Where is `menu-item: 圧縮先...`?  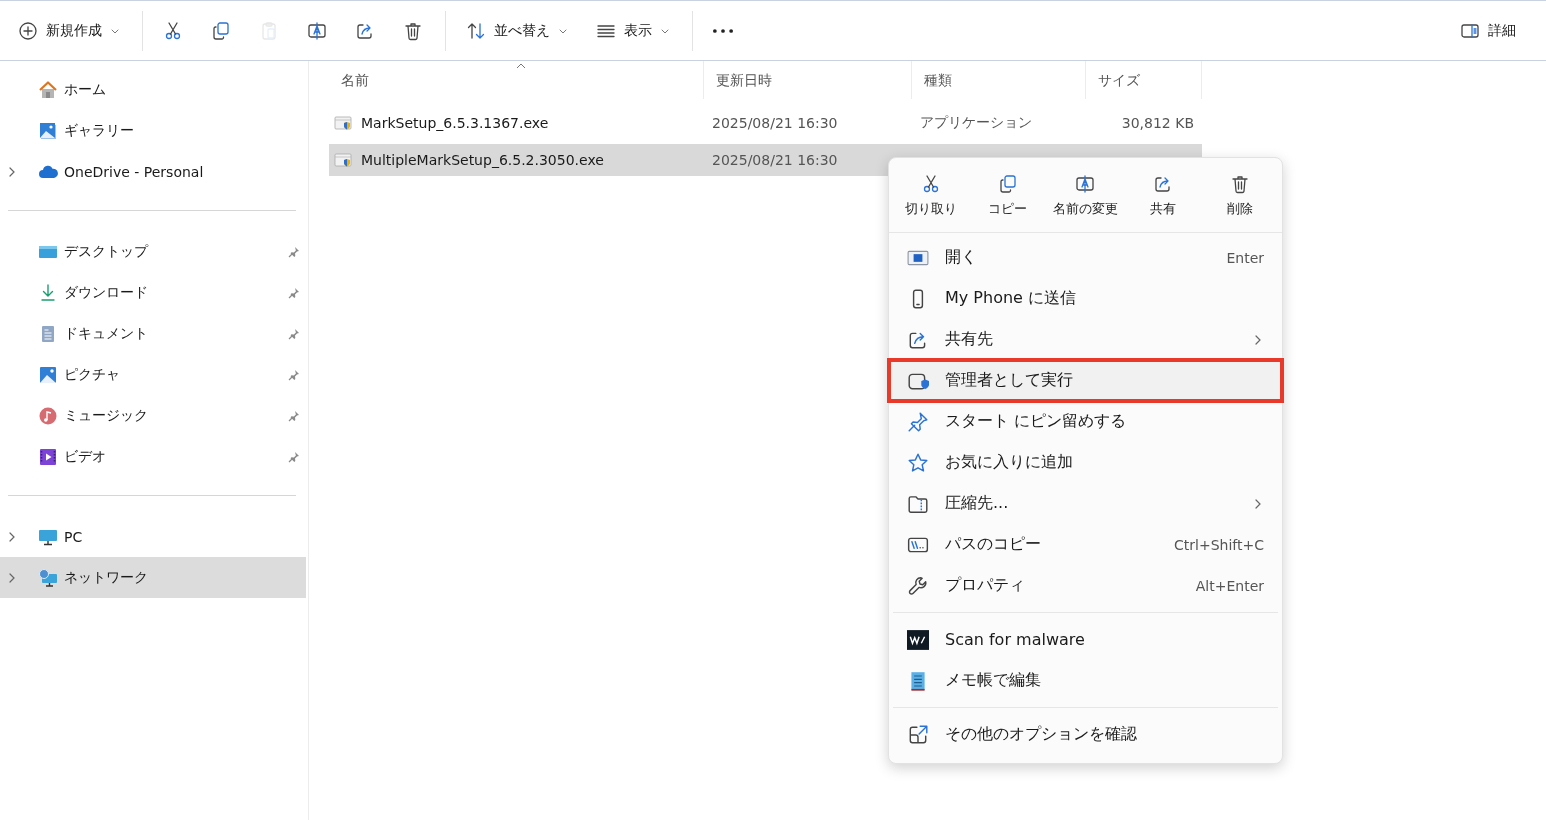 menu-item: 圧縮先... is located at coordinates (1085, 503).